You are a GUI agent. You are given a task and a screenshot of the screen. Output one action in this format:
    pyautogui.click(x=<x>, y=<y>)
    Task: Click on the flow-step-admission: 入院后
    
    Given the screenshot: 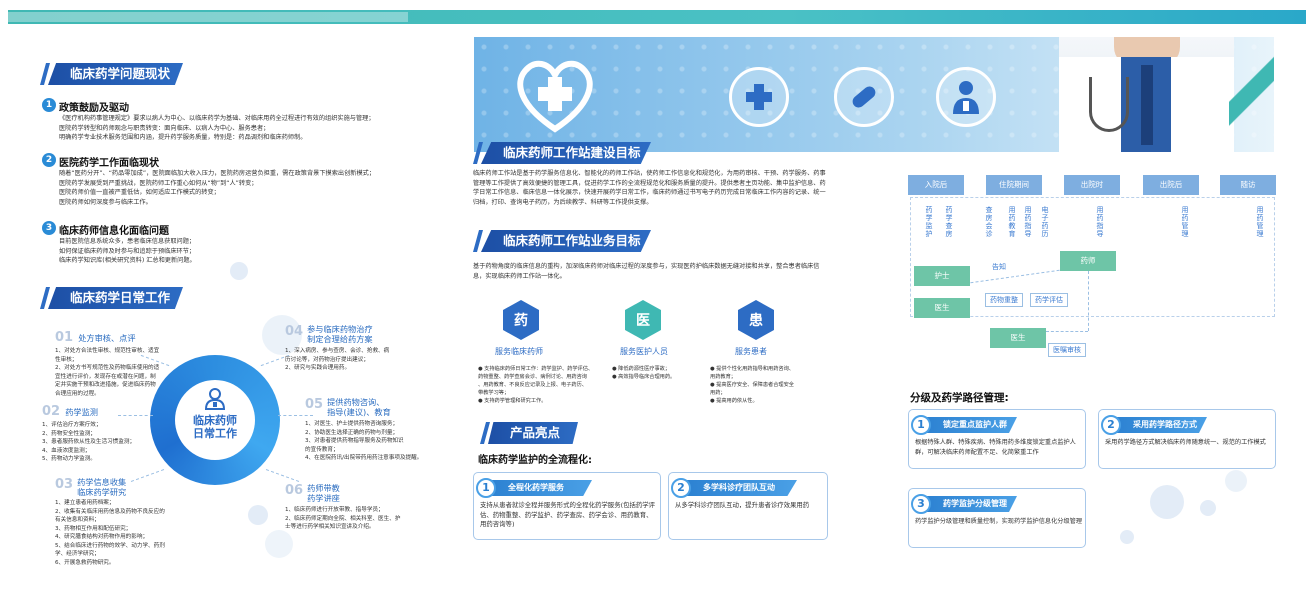 What is the action you would take?
    pyautogui.click(x=936, y=185)
    